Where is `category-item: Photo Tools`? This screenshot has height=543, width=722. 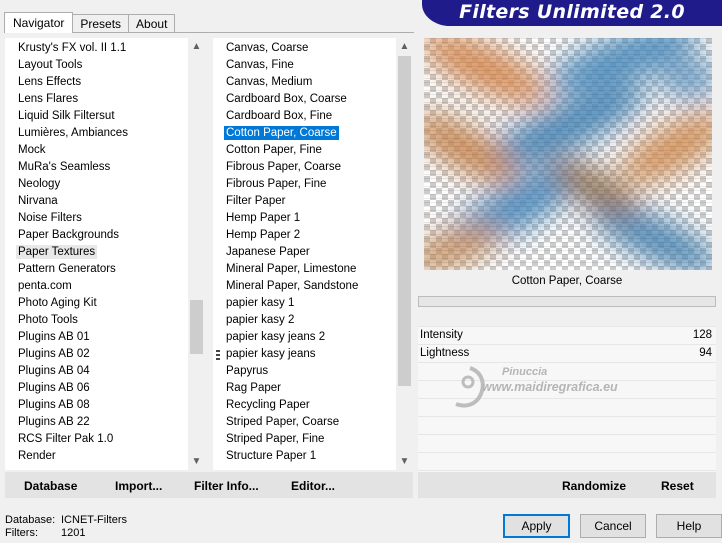 category-item: Photo Tools is located at coordinates (96, 320).